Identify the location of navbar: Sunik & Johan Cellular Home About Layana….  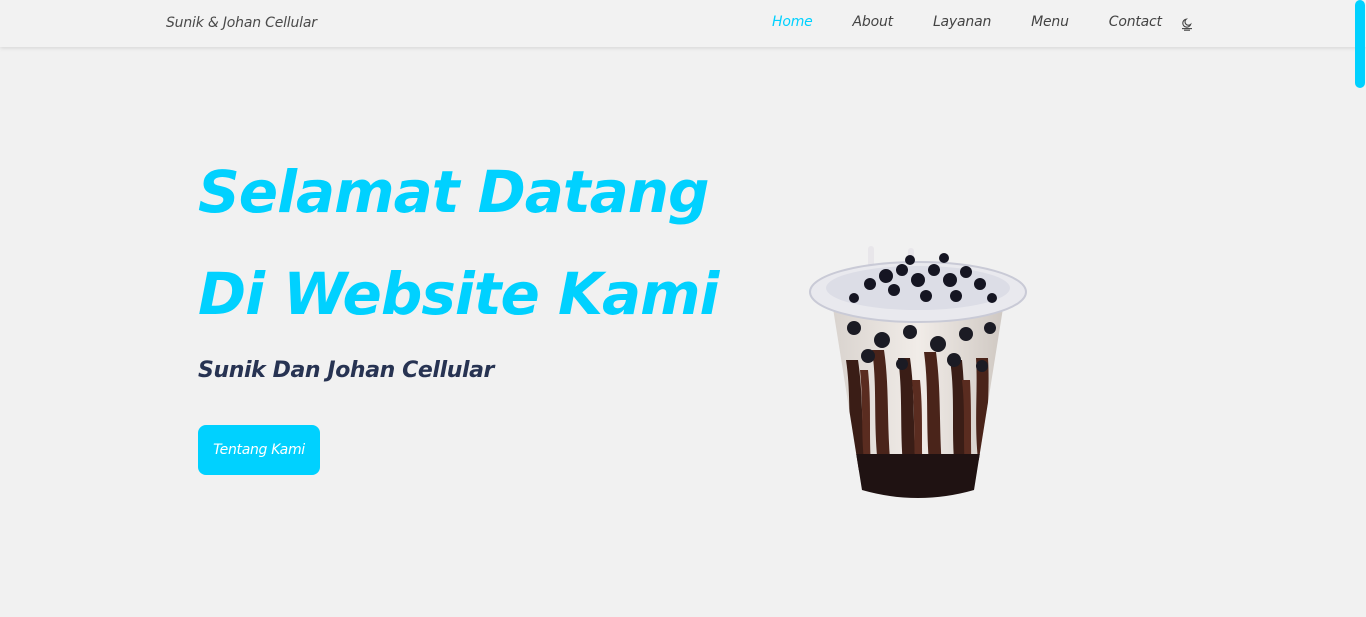
(683, 23).